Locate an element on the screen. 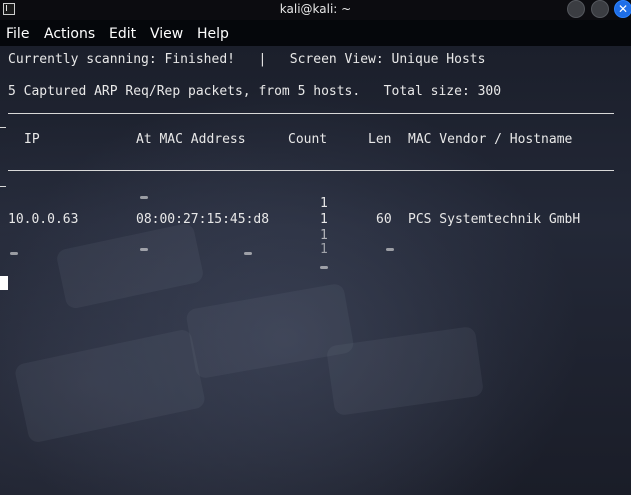  column-header-len: Len is located at coordinates (380, 139).